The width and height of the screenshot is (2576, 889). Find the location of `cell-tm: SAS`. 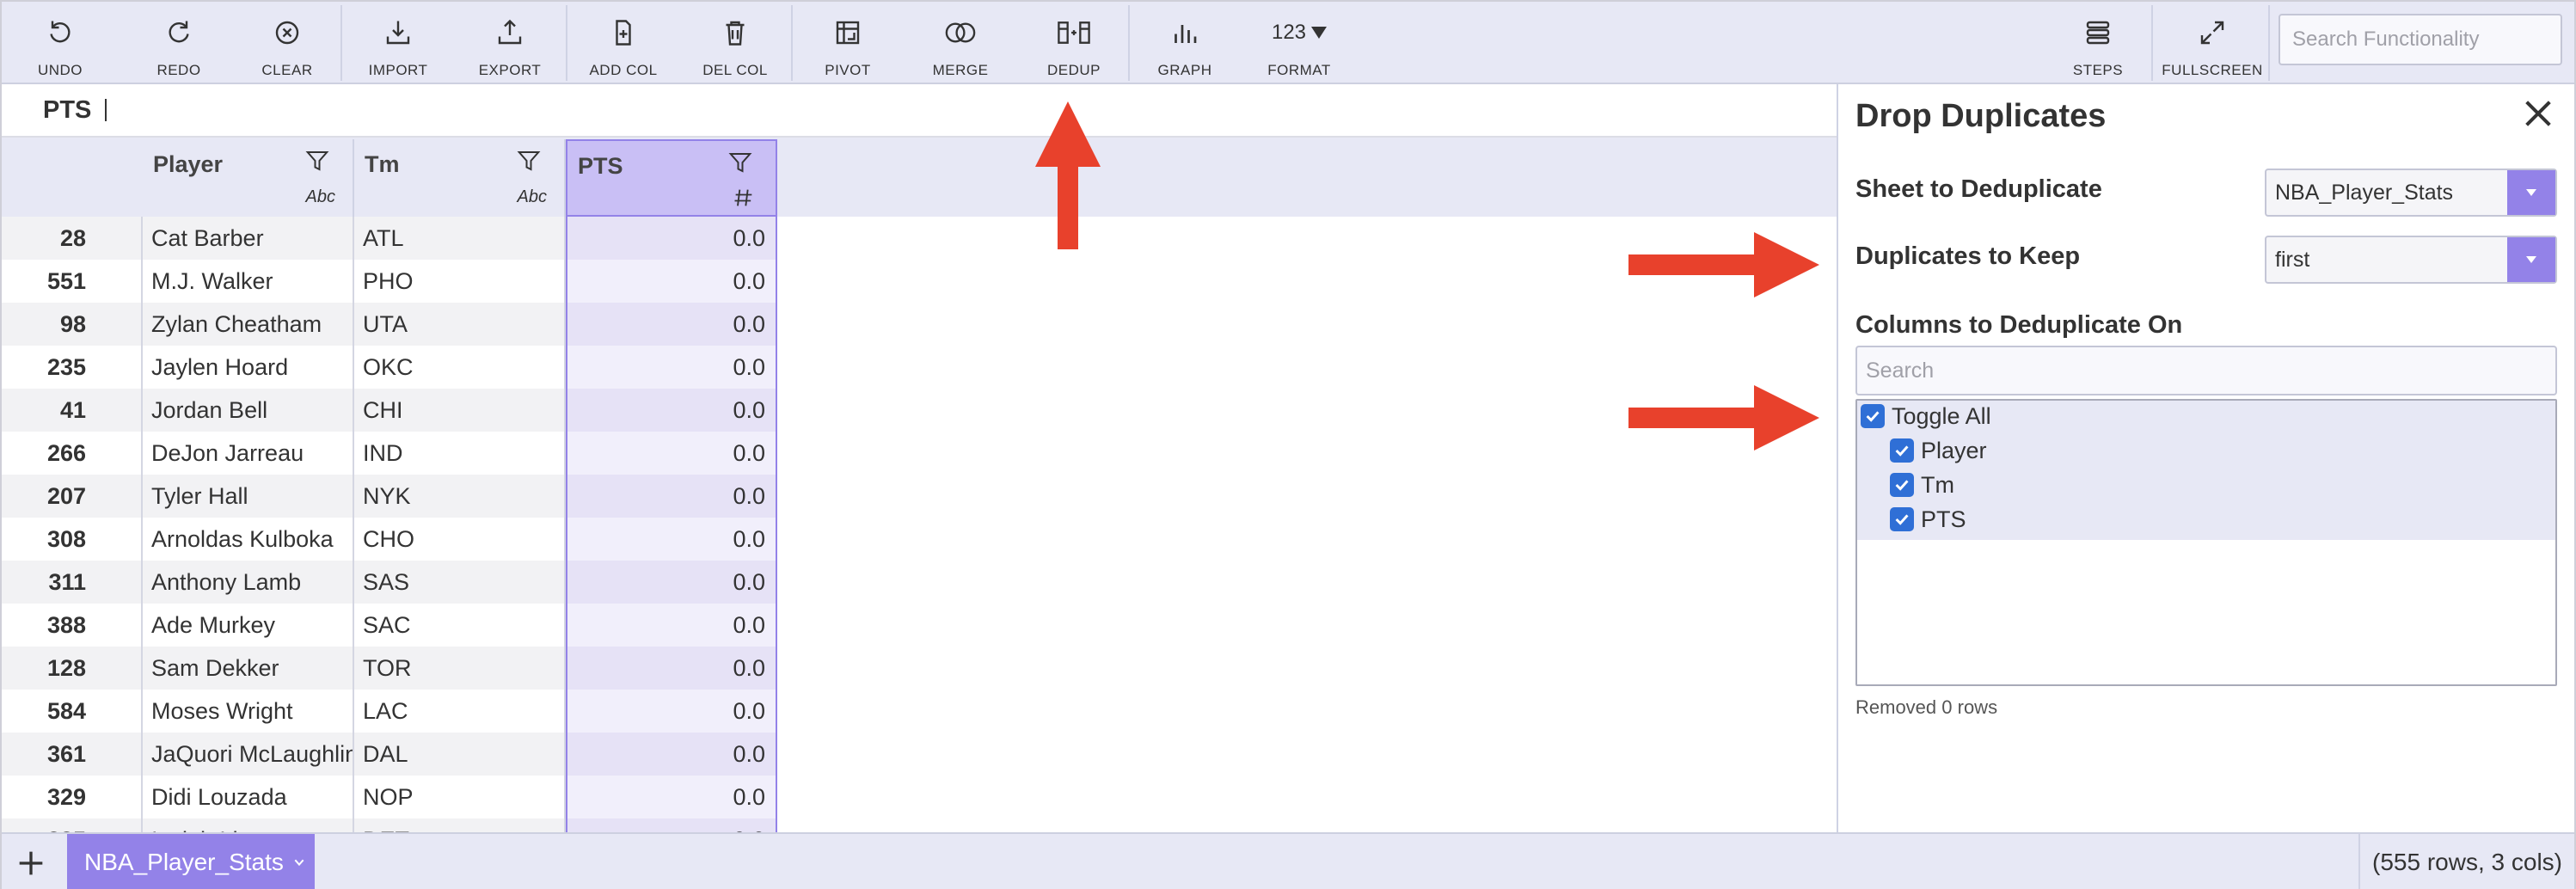

cell-tm: SAS is located at coordinates (460, 582).